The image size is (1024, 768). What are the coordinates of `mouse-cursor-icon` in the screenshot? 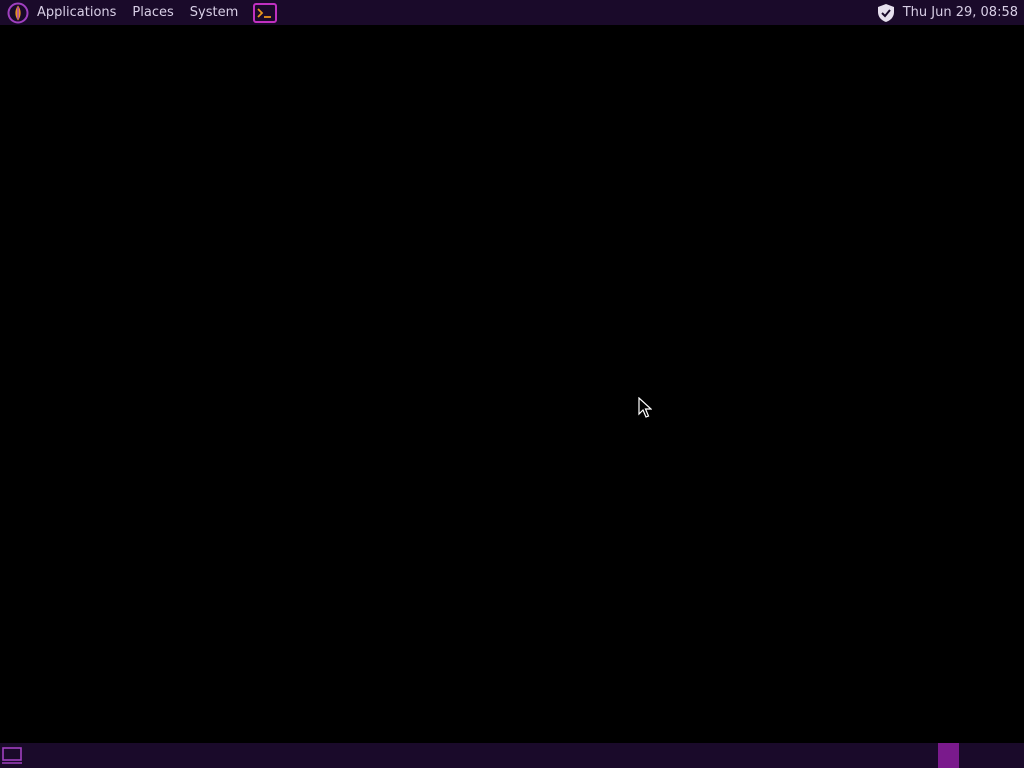 It's located at (645, 407).